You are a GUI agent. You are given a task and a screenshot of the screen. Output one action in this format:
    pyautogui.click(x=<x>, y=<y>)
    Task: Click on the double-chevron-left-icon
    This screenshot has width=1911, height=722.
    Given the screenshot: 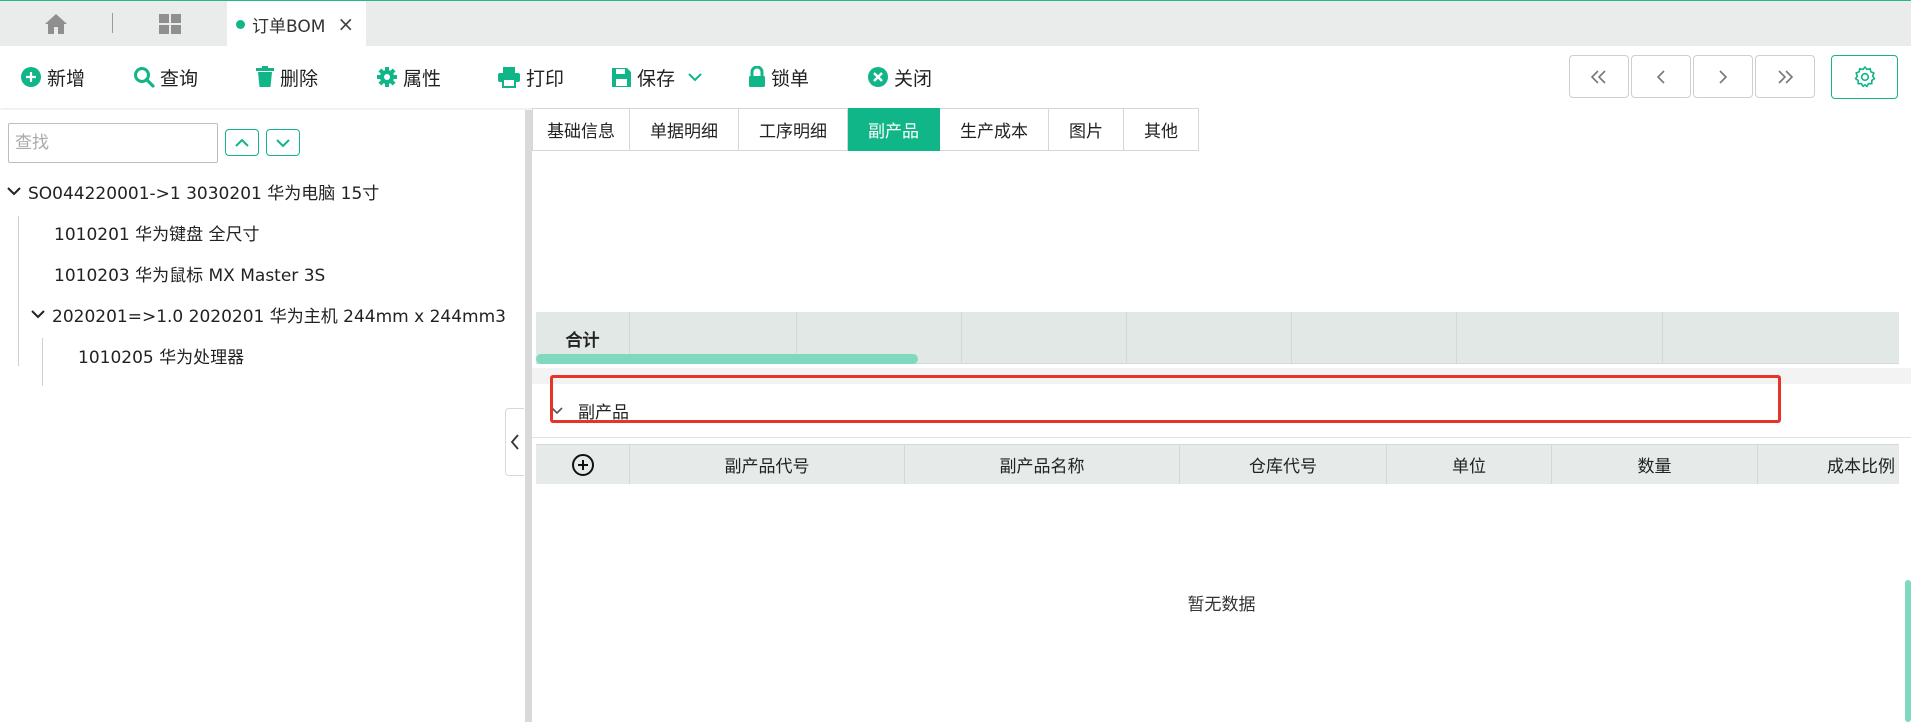 What is the action you would take?
    pyautogui.click(x=1599, y=77)
    